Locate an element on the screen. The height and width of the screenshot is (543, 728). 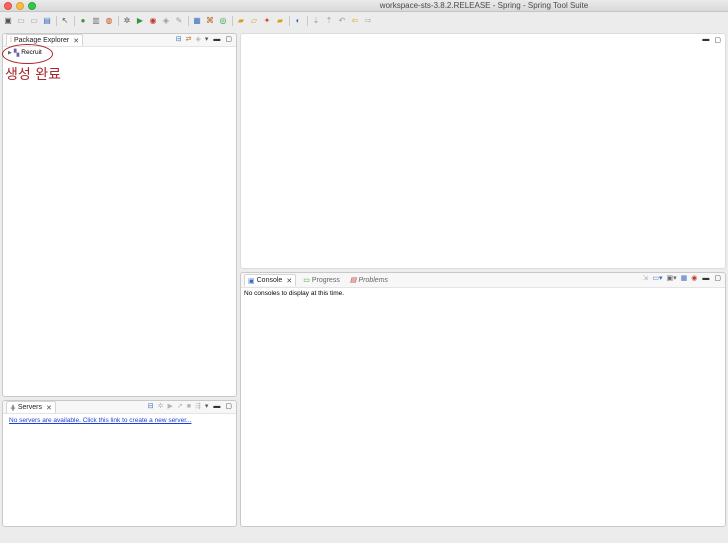
annotation-ellipse is located at coordinates (27, 54).